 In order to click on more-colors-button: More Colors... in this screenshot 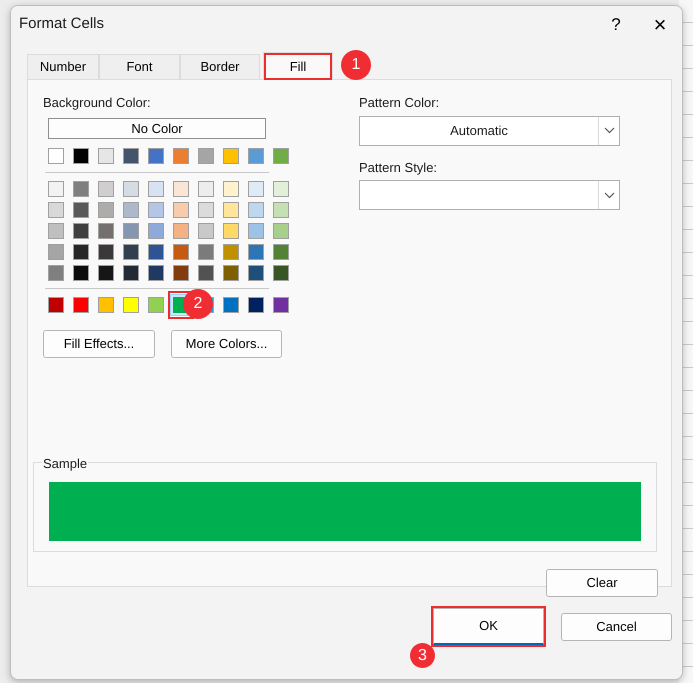, I will do `click(226, 344)`.